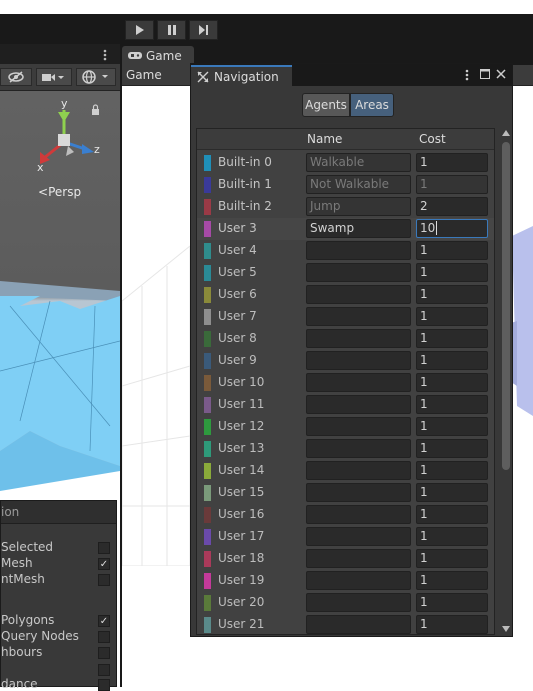 This screenshot has height=691, width=533. What do you see at coordinates (139, 30) in the screenshot?
I see `play-button` at bounding box center [139, 30].